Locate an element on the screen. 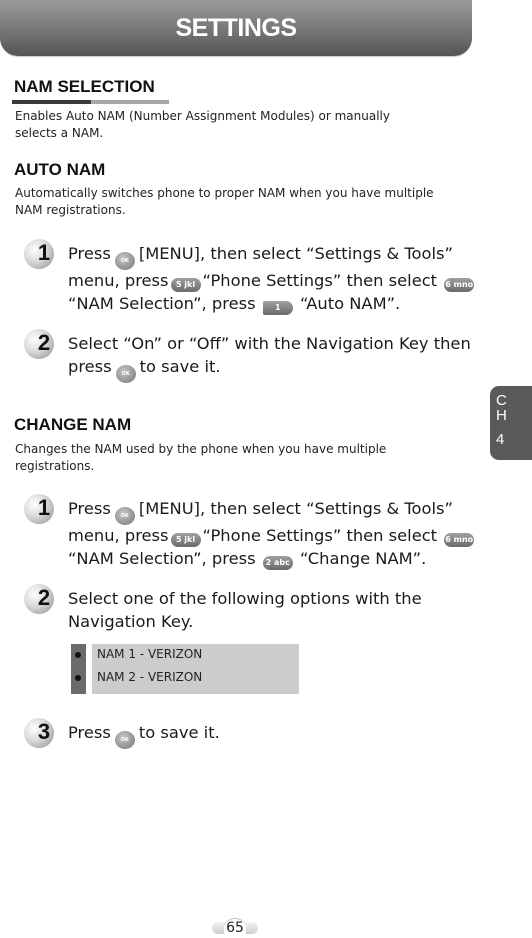 The image size is (532, 938). section-title-change-nam: CHANGE NAM is located at coordinates (73, 424).